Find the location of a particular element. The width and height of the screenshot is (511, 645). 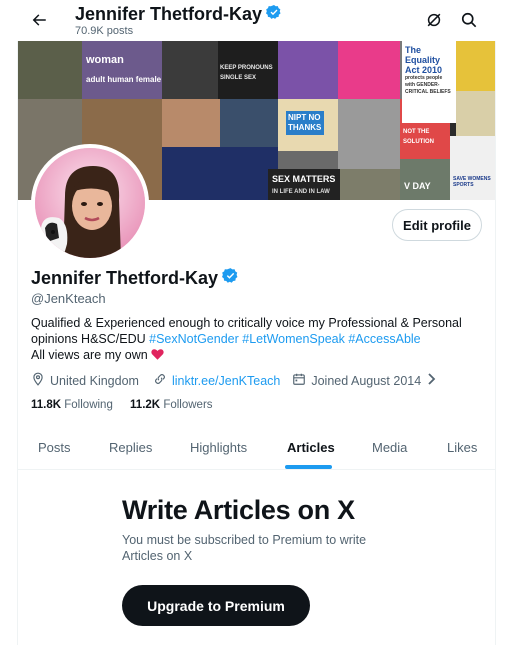

banner-tile-vday: V DAY is located at coordinates (425, 179).